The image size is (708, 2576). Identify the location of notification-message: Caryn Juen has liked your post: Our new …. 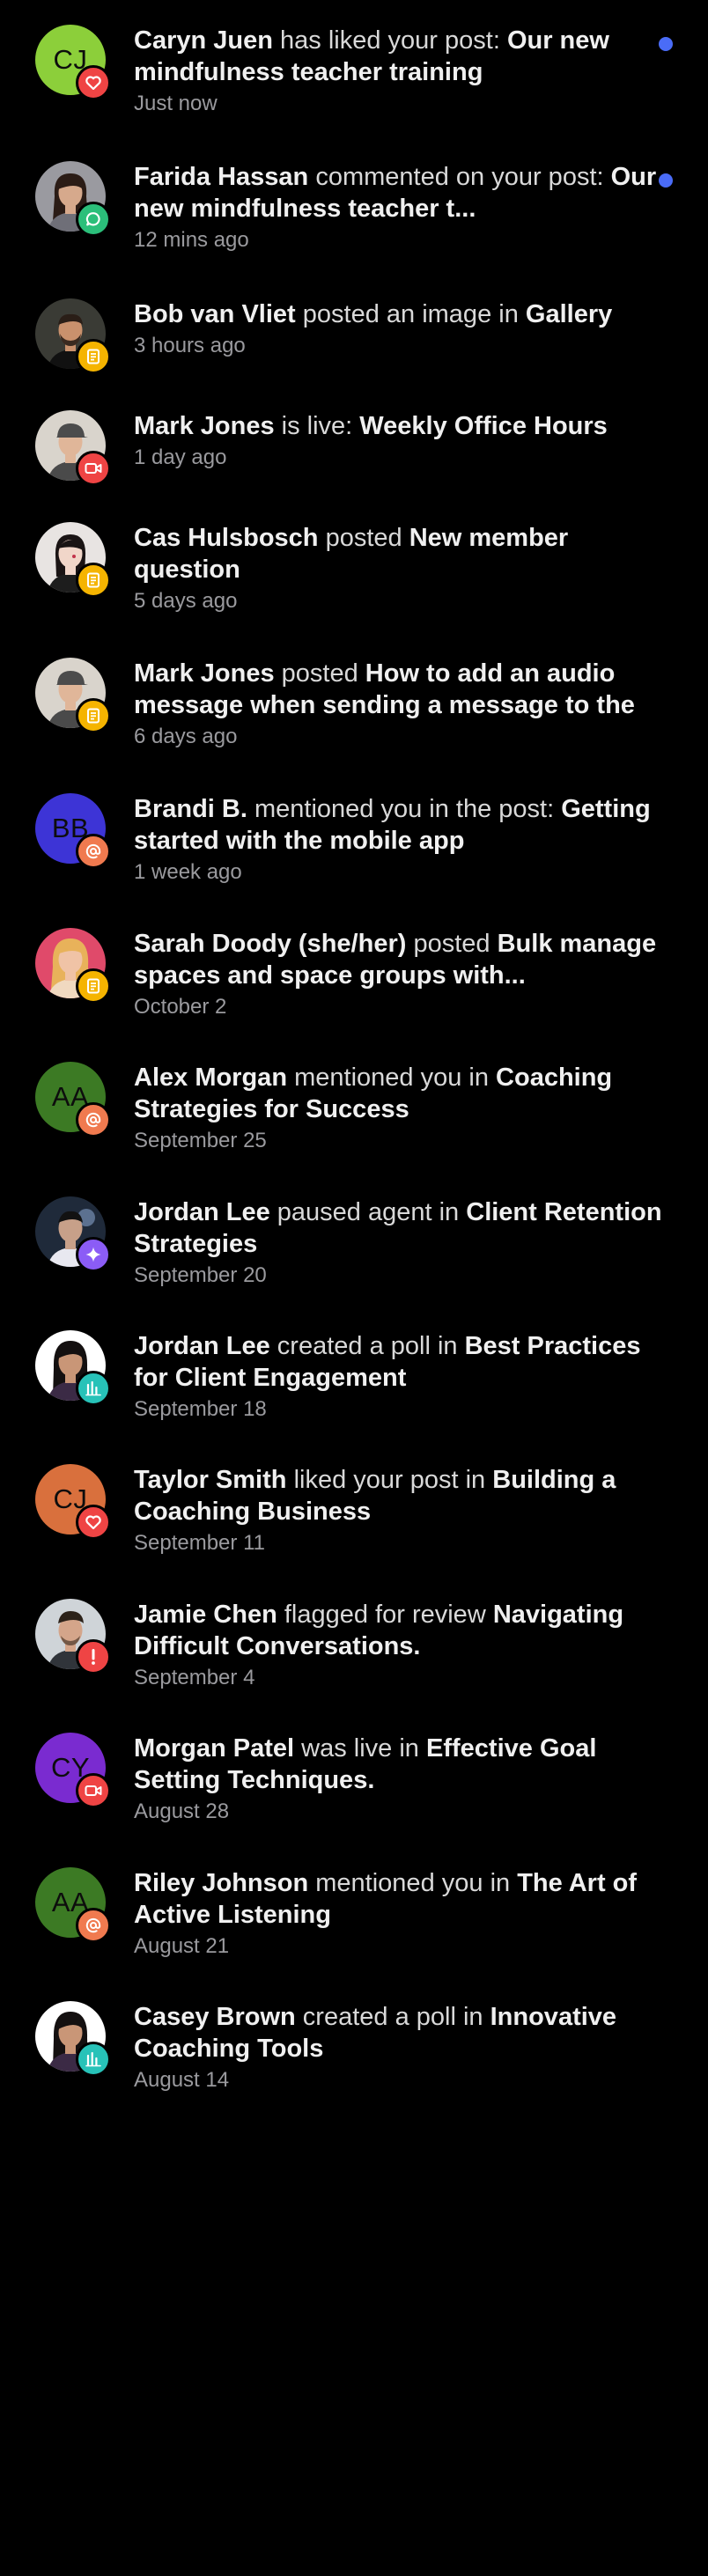
(402, 56).